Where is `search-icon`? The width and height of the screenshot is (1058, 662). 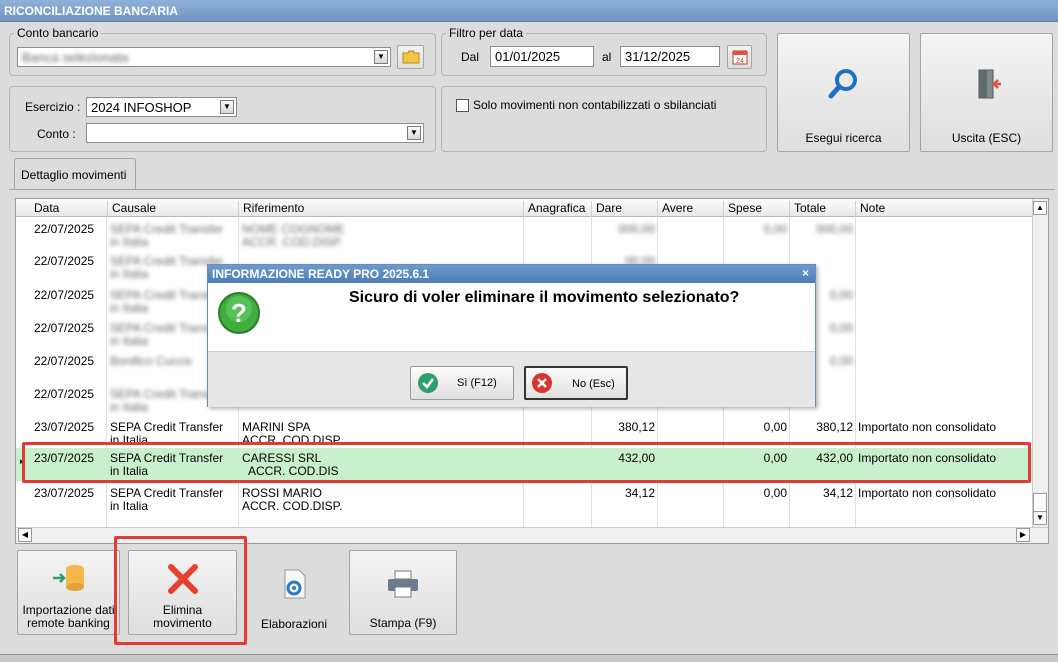
search-icon is located at coordinates (842, 84).